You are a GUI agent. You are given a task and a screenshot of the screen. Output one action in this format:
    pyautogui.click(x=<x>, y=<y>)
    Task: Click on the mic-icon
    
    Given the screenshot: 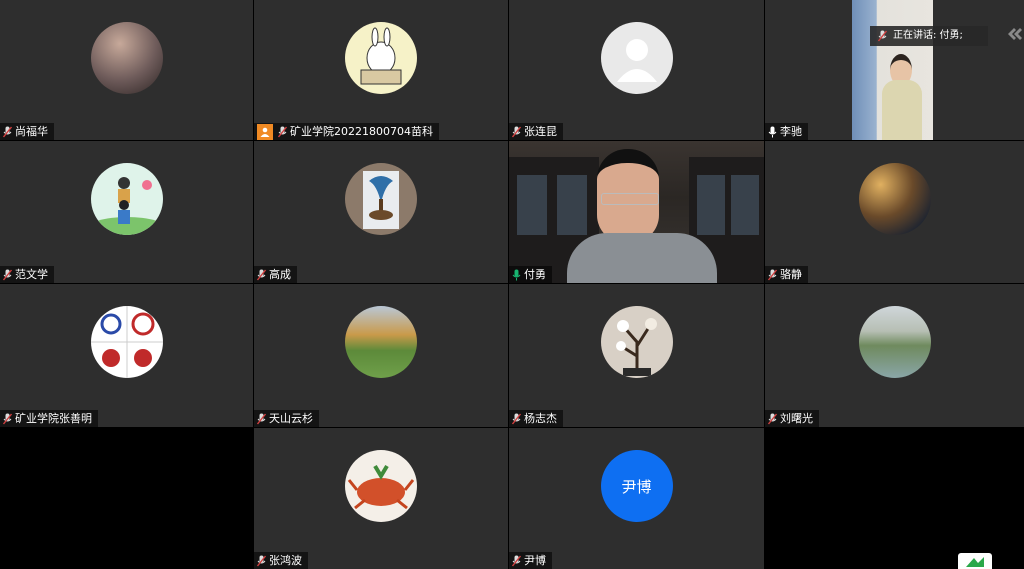 What is the action you would take?
    pyautogui.click(x=772, y=131)
    